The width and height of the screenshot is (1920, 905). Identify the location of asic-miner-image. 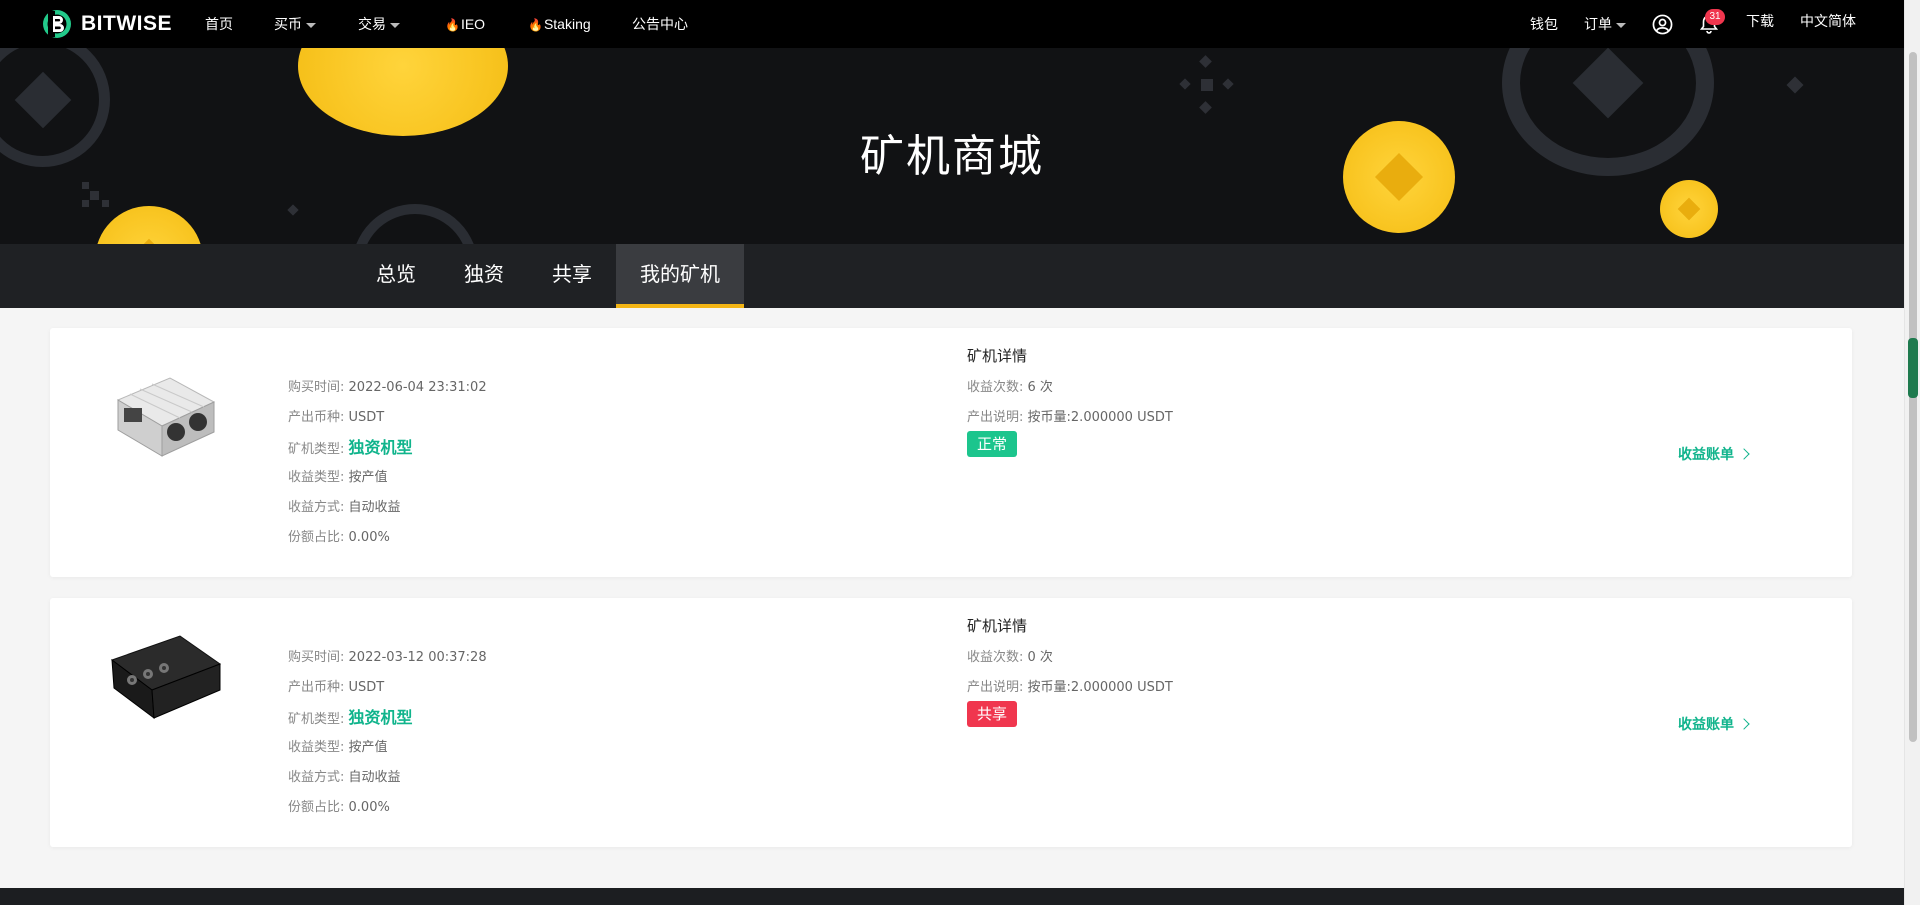
(166, 417).